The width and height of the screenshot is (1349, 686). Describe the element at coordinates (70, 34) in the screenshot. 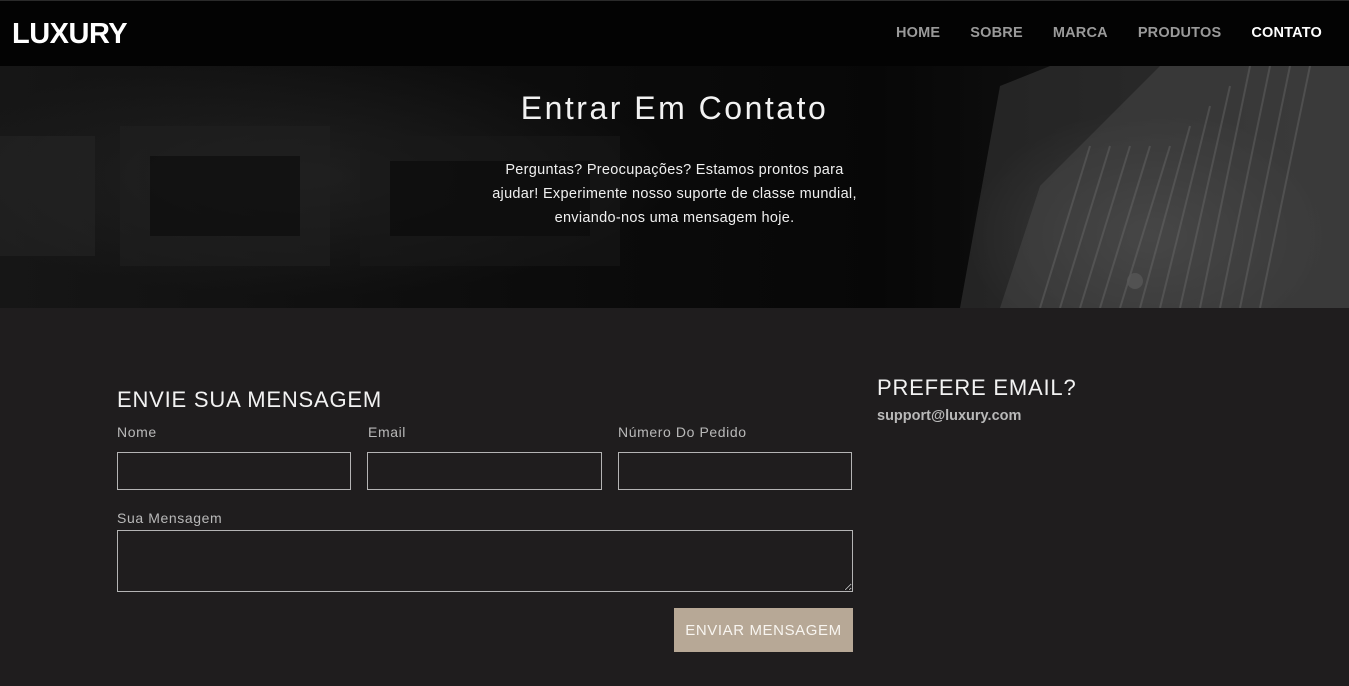

I see `logo: LUXURY` at that location.